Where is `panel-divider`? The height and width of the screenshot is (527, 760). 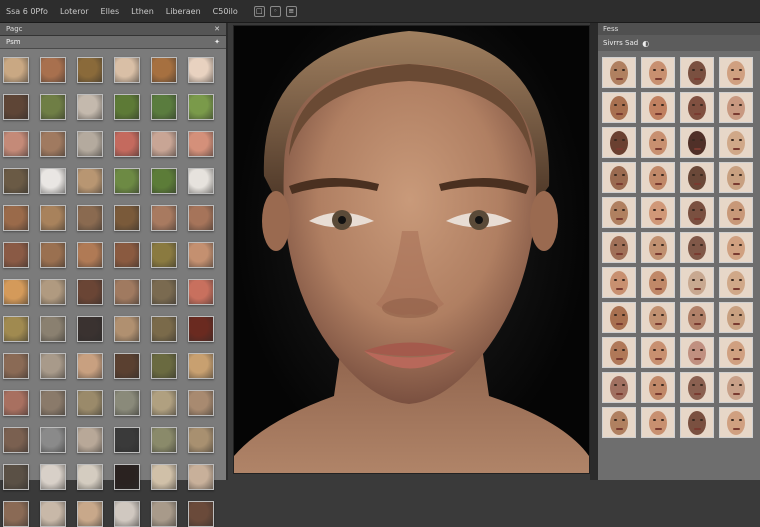 panel-divider is located at coordinates (594, 251).